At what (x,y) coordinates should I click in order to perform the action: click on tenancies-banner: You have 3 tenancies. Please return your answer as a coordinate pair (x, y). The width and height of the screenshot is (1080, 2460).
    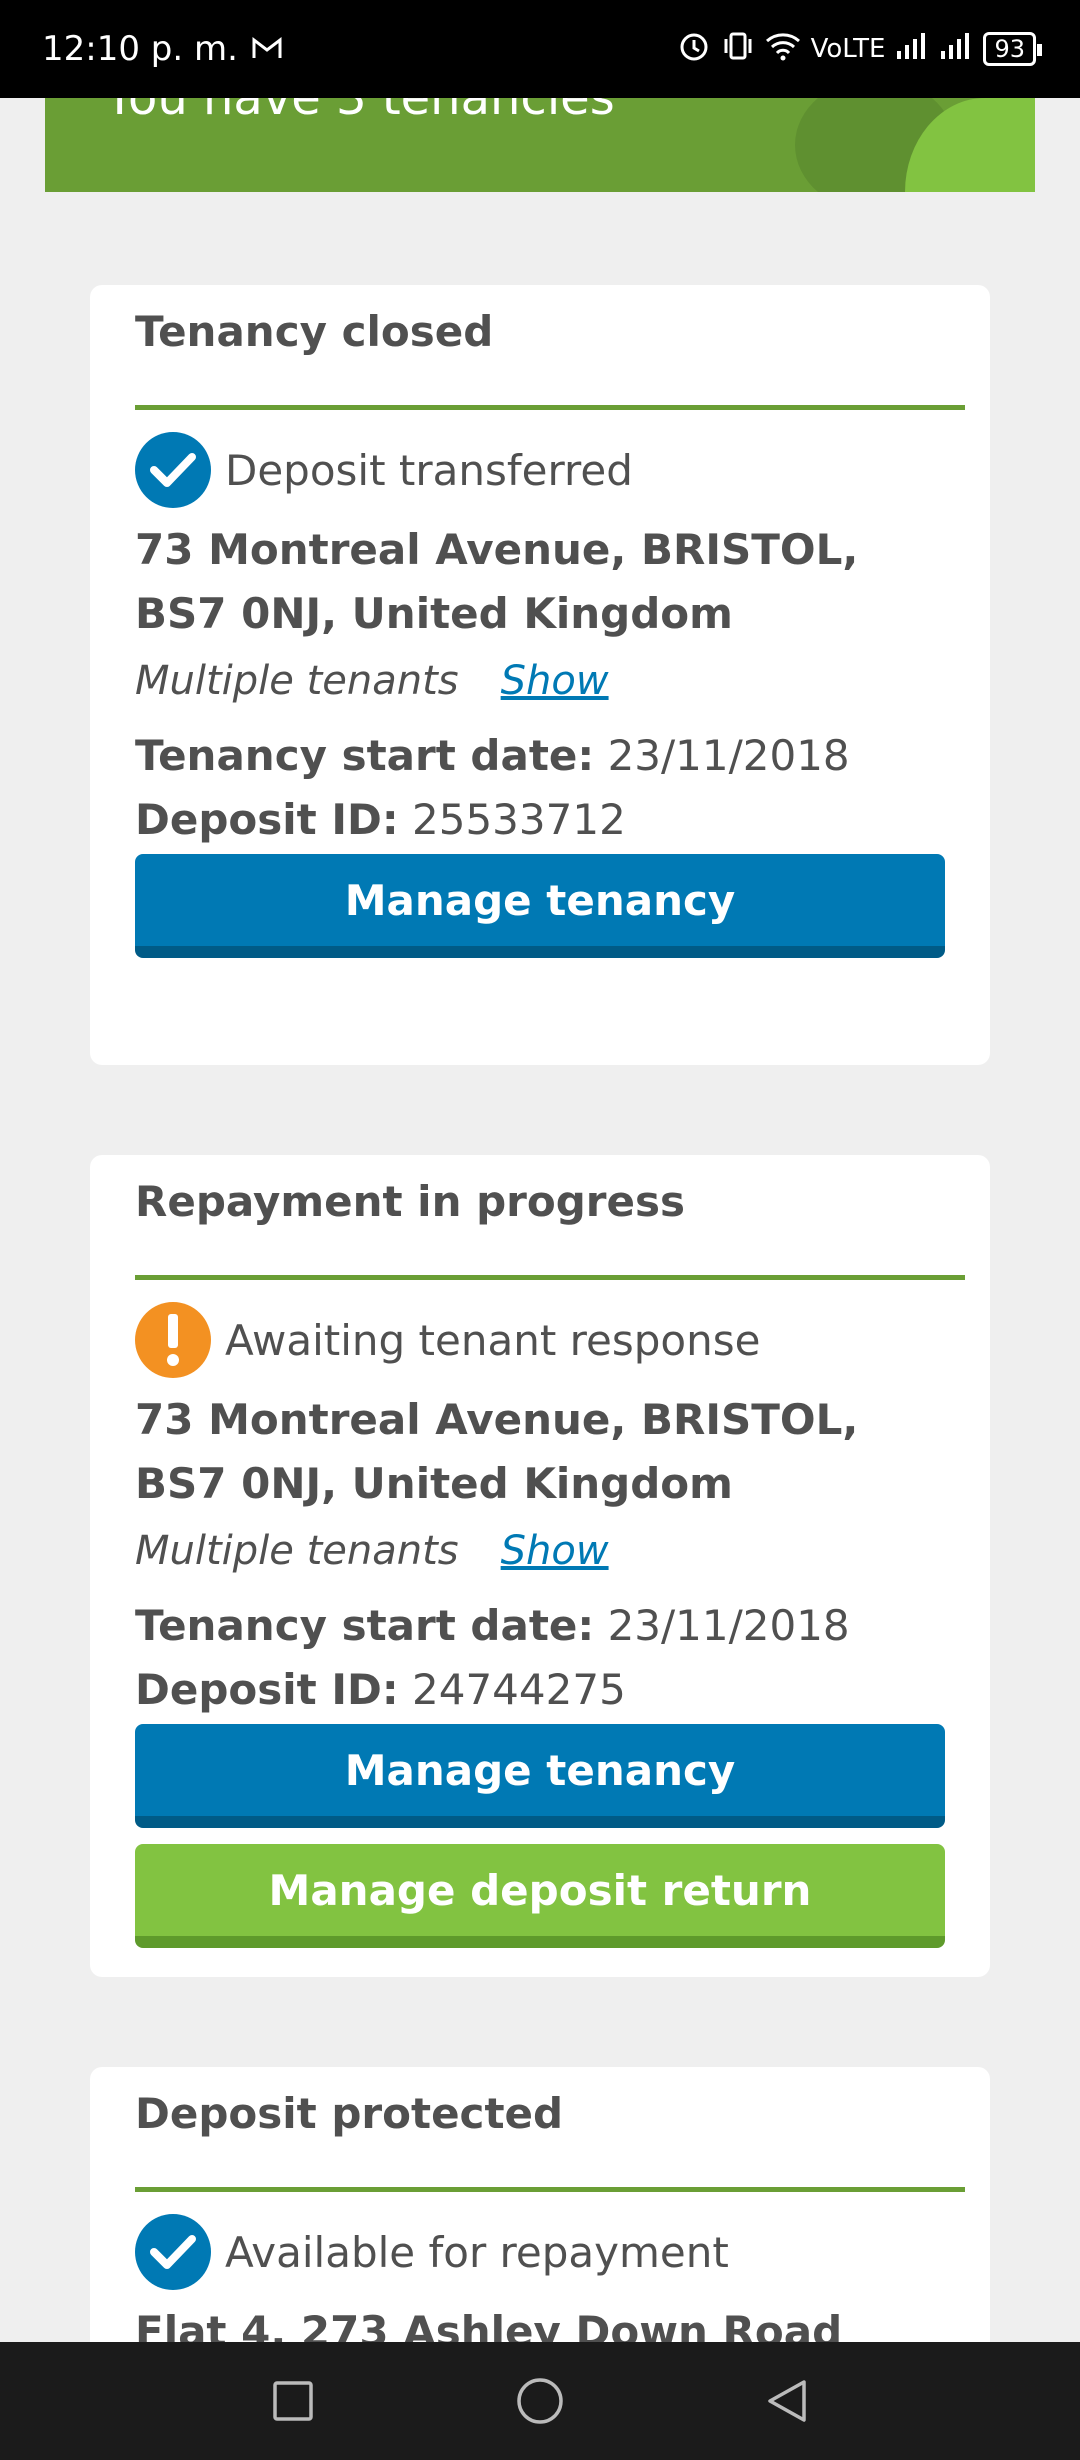
    Looking at the image, I should click on (540, 145).